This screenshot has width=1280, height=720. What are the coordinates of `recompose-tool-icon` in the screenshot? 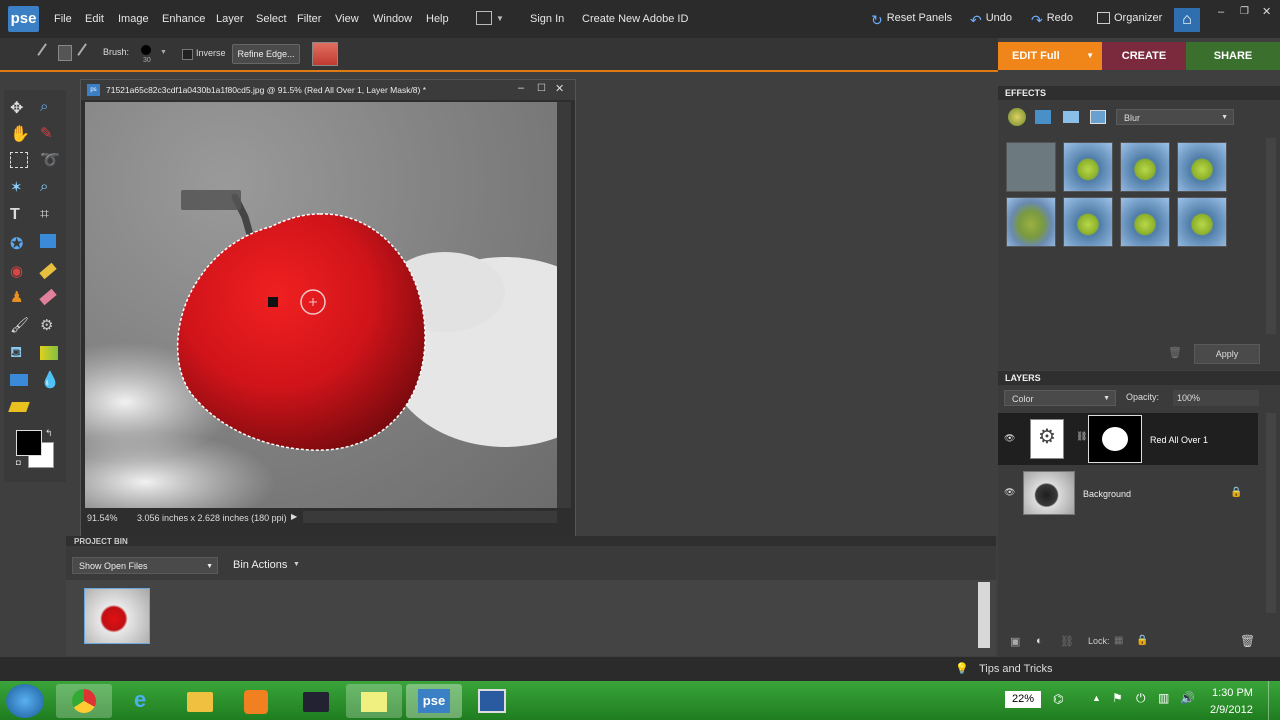 It's located at (48, 241).